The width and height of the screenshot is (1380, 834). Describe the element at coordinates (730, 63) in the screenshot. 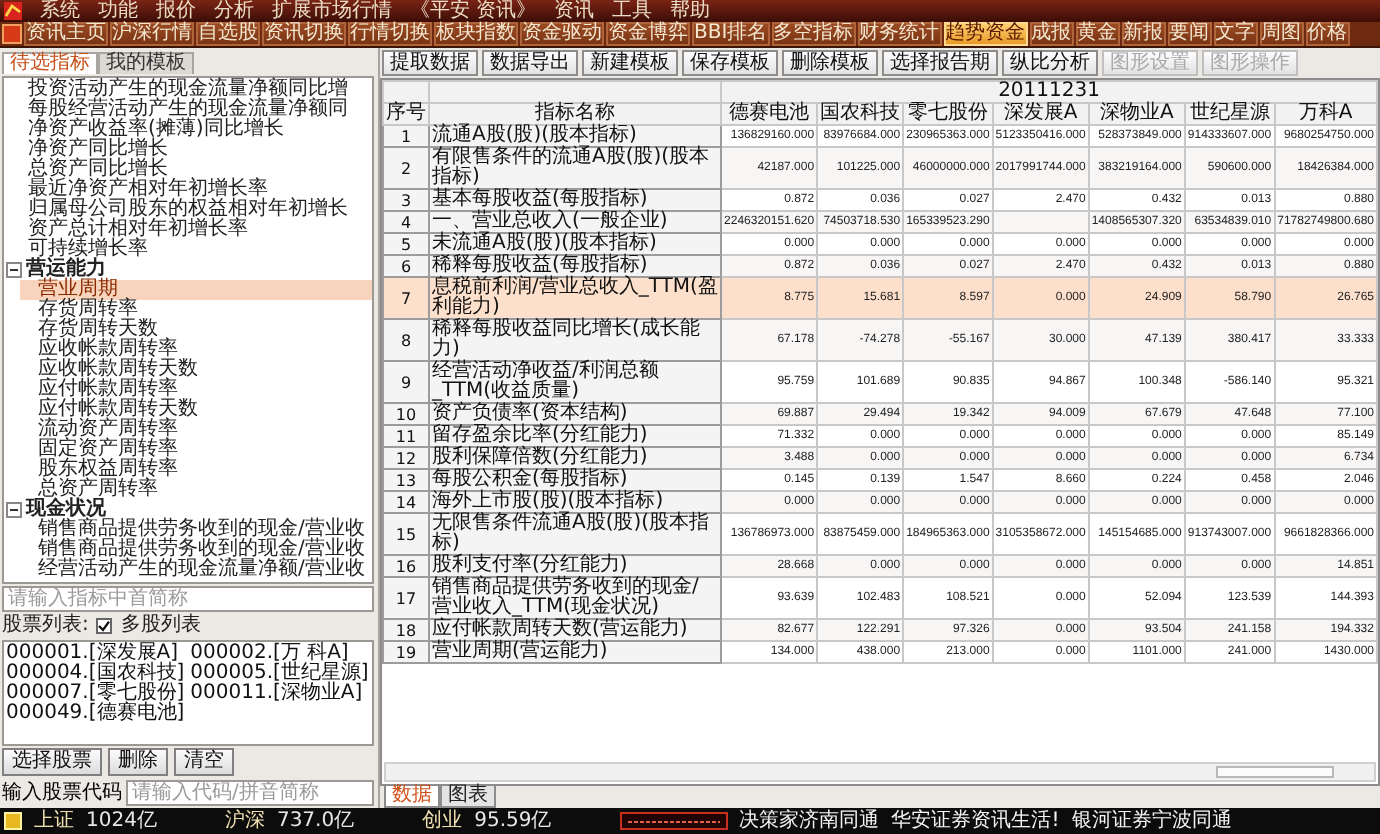

I see `toolbar-button: 保存模板` at that location.